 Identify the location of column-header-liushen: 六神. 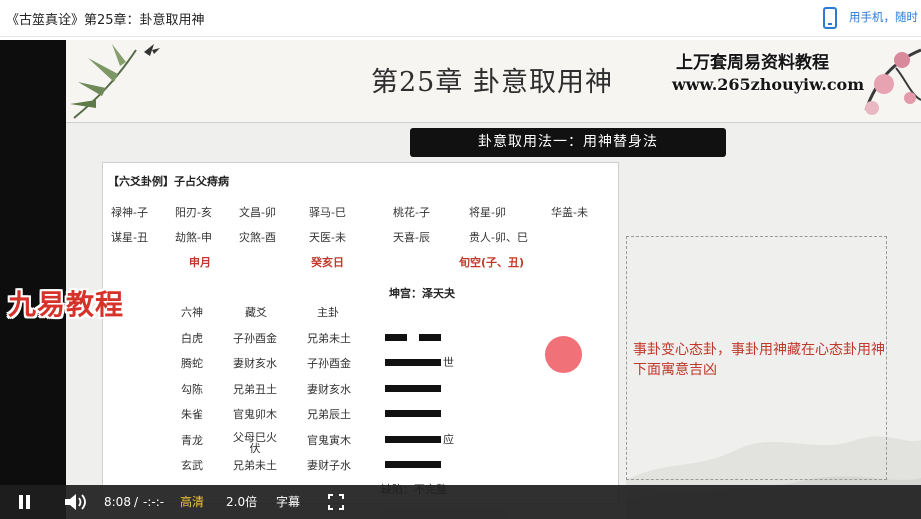
(192, 312).